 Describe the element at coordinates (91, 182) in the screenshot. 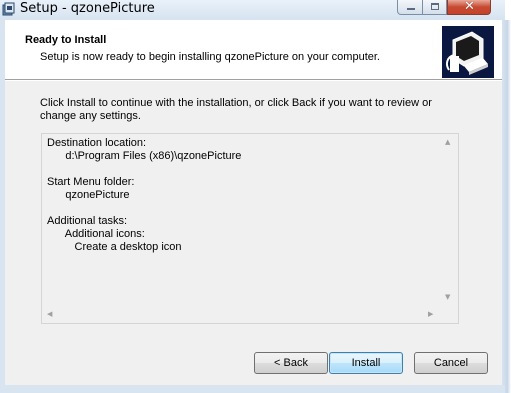

I see `memo-line: Start Menu folder:` at that location.